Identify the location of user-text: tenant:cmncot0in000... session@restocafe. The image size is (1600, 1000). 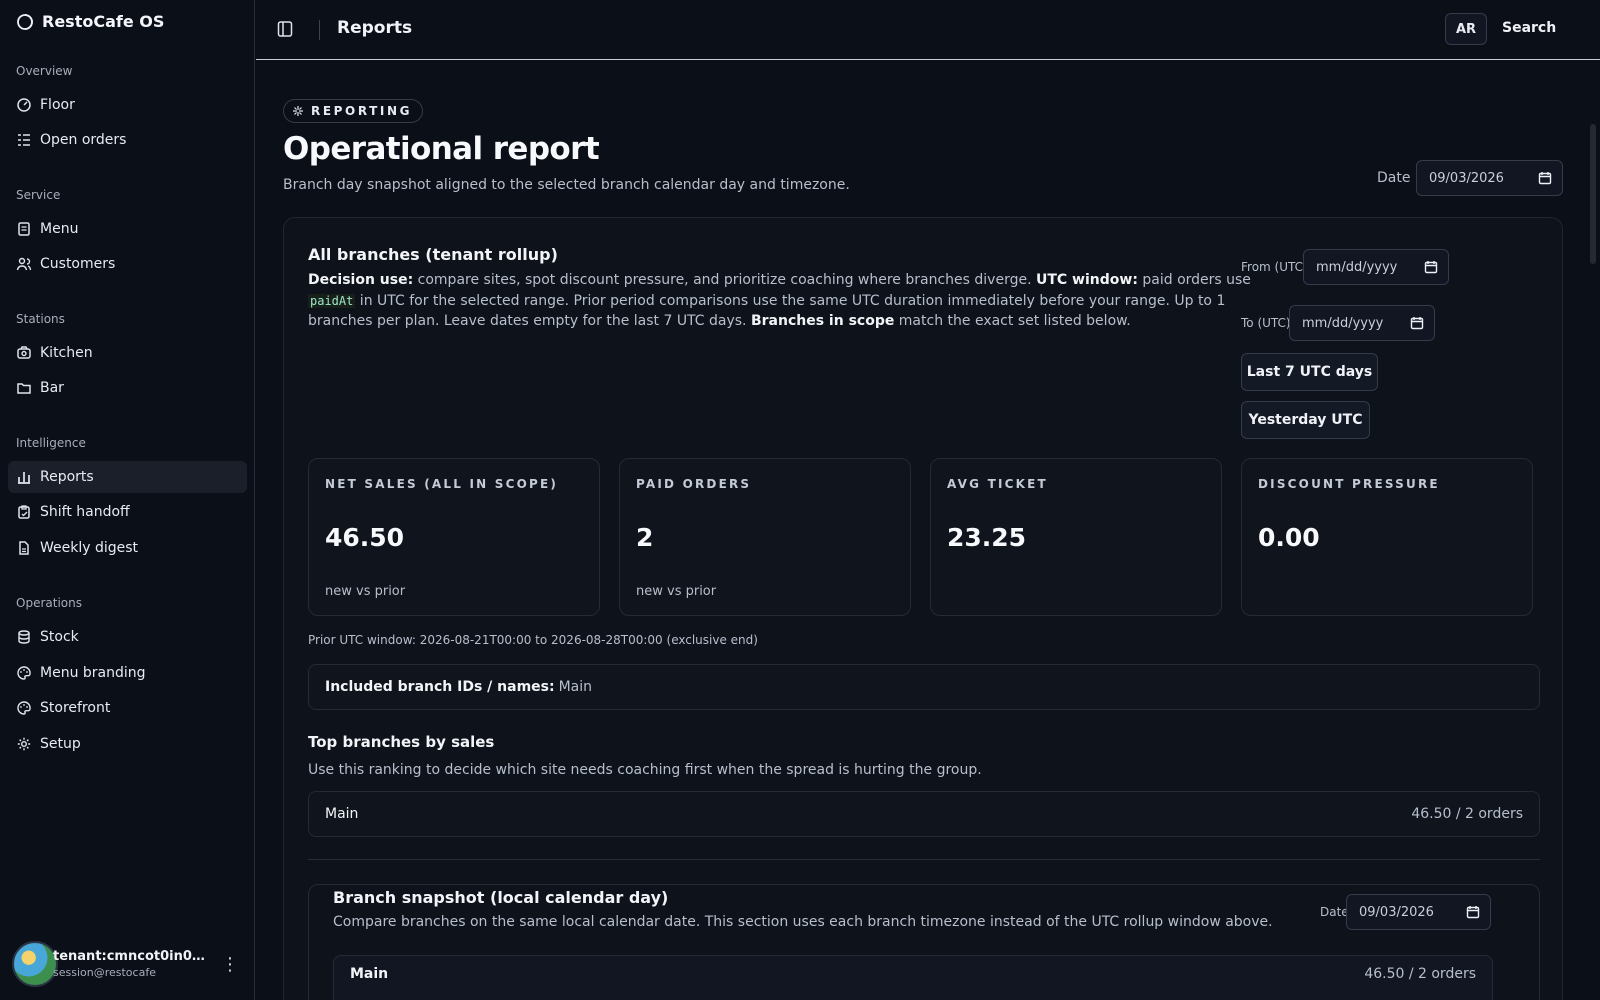
(133, 964).